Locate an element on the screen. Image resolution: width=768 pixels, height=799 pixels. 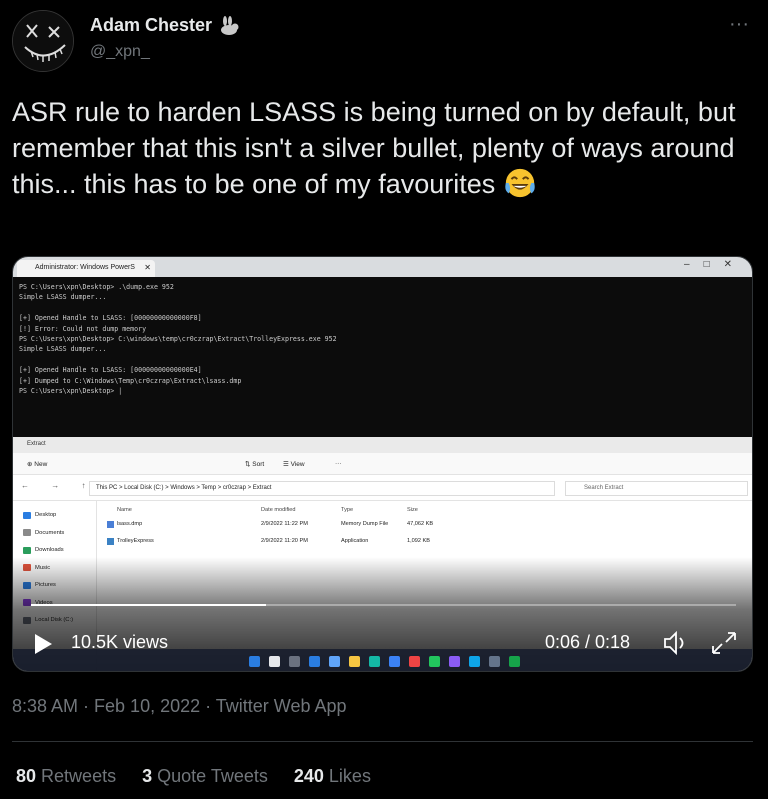
tweet-stats: 80 Retweets 3 Quote Tweets 240 Likes is located at coordinates (193, 776).